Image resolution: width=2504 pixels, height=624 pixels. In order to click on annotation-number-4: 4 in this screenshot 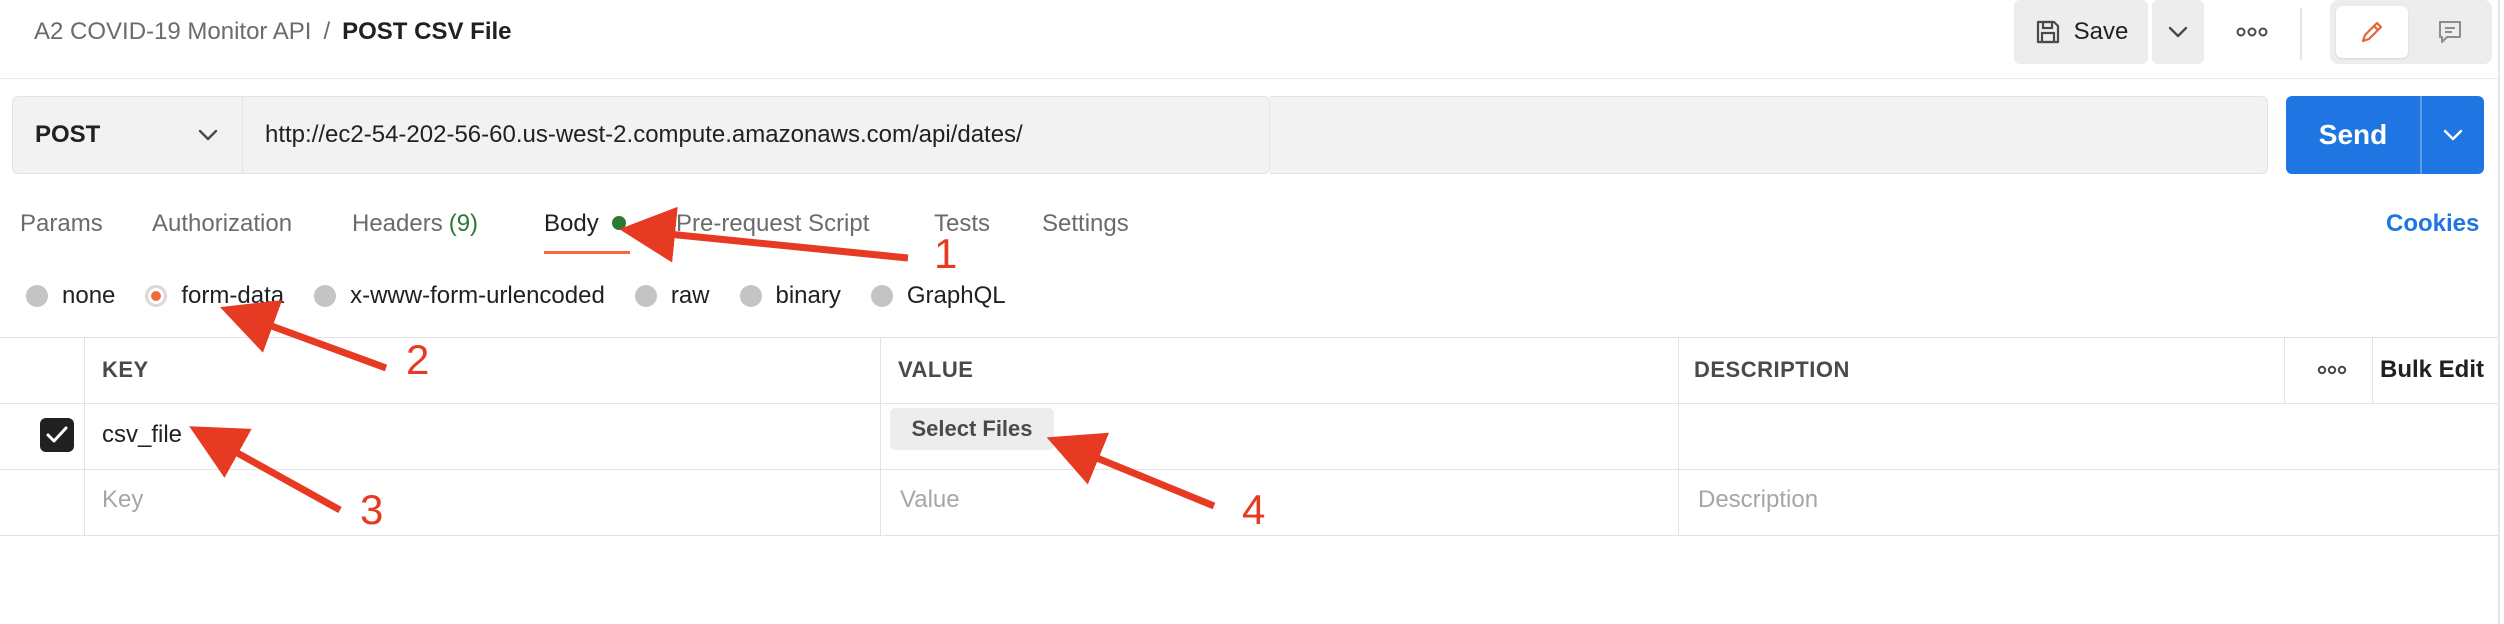, I will do `click(1254, 509)`.